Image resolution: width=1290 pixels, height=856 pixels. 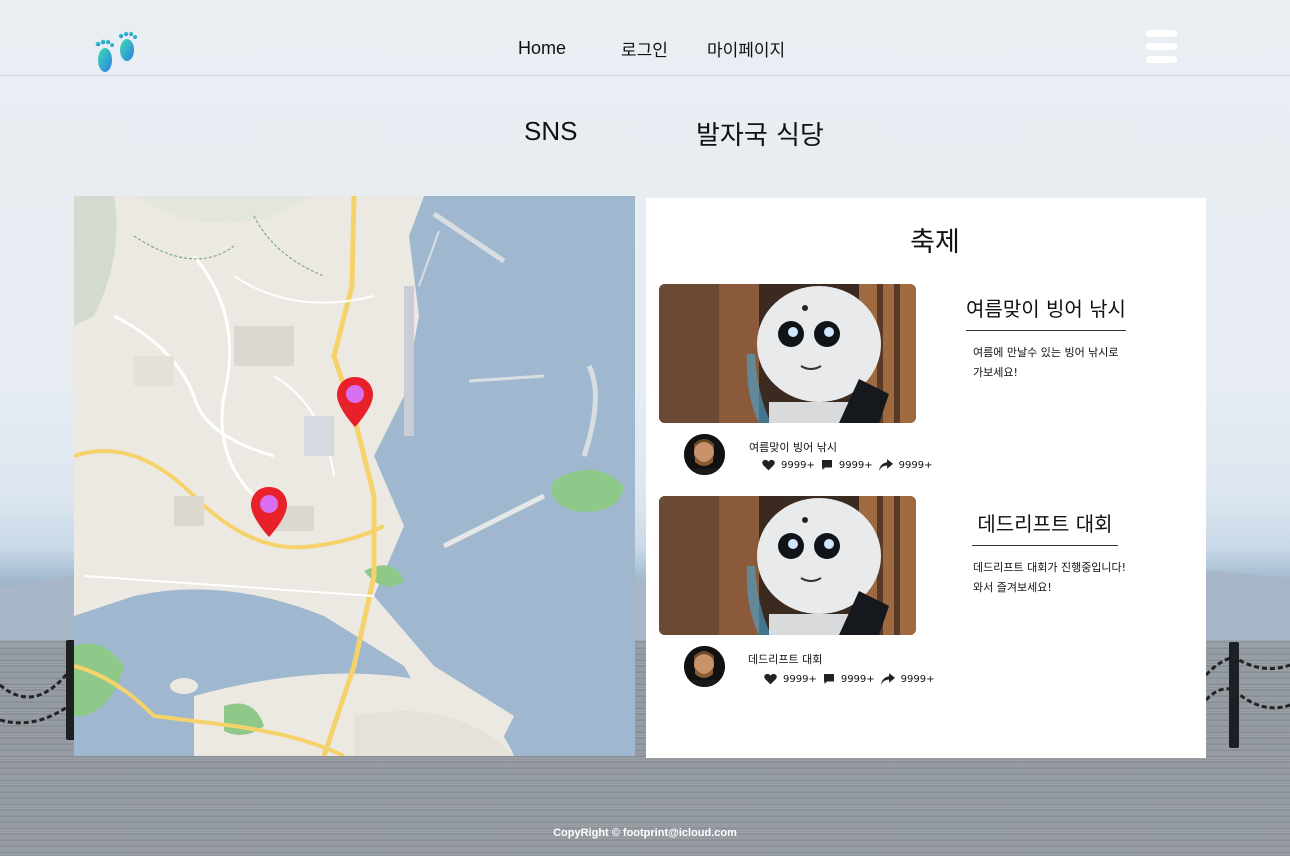 I want to click on tab-footprint-restaurant: 발자국 식당, so click(x=760, y=133).